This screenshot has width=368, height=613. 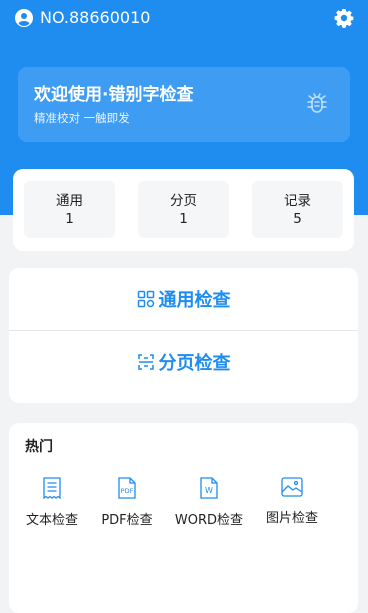 What do you see at coordinates (82, 118) in the screenshot?
I see `banner-subtitle: 精准校对 一触即发` at bounding box center [82, 118].